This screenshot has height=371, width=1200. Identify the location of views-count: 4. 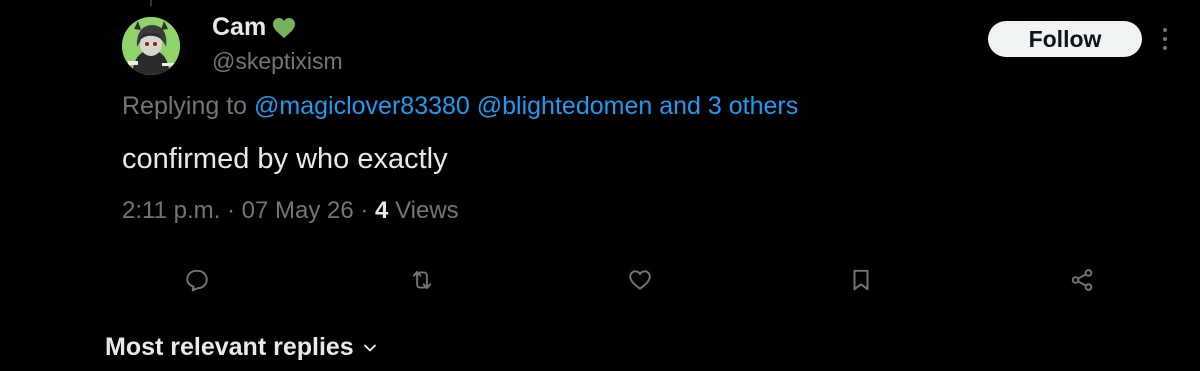
(381, 210).